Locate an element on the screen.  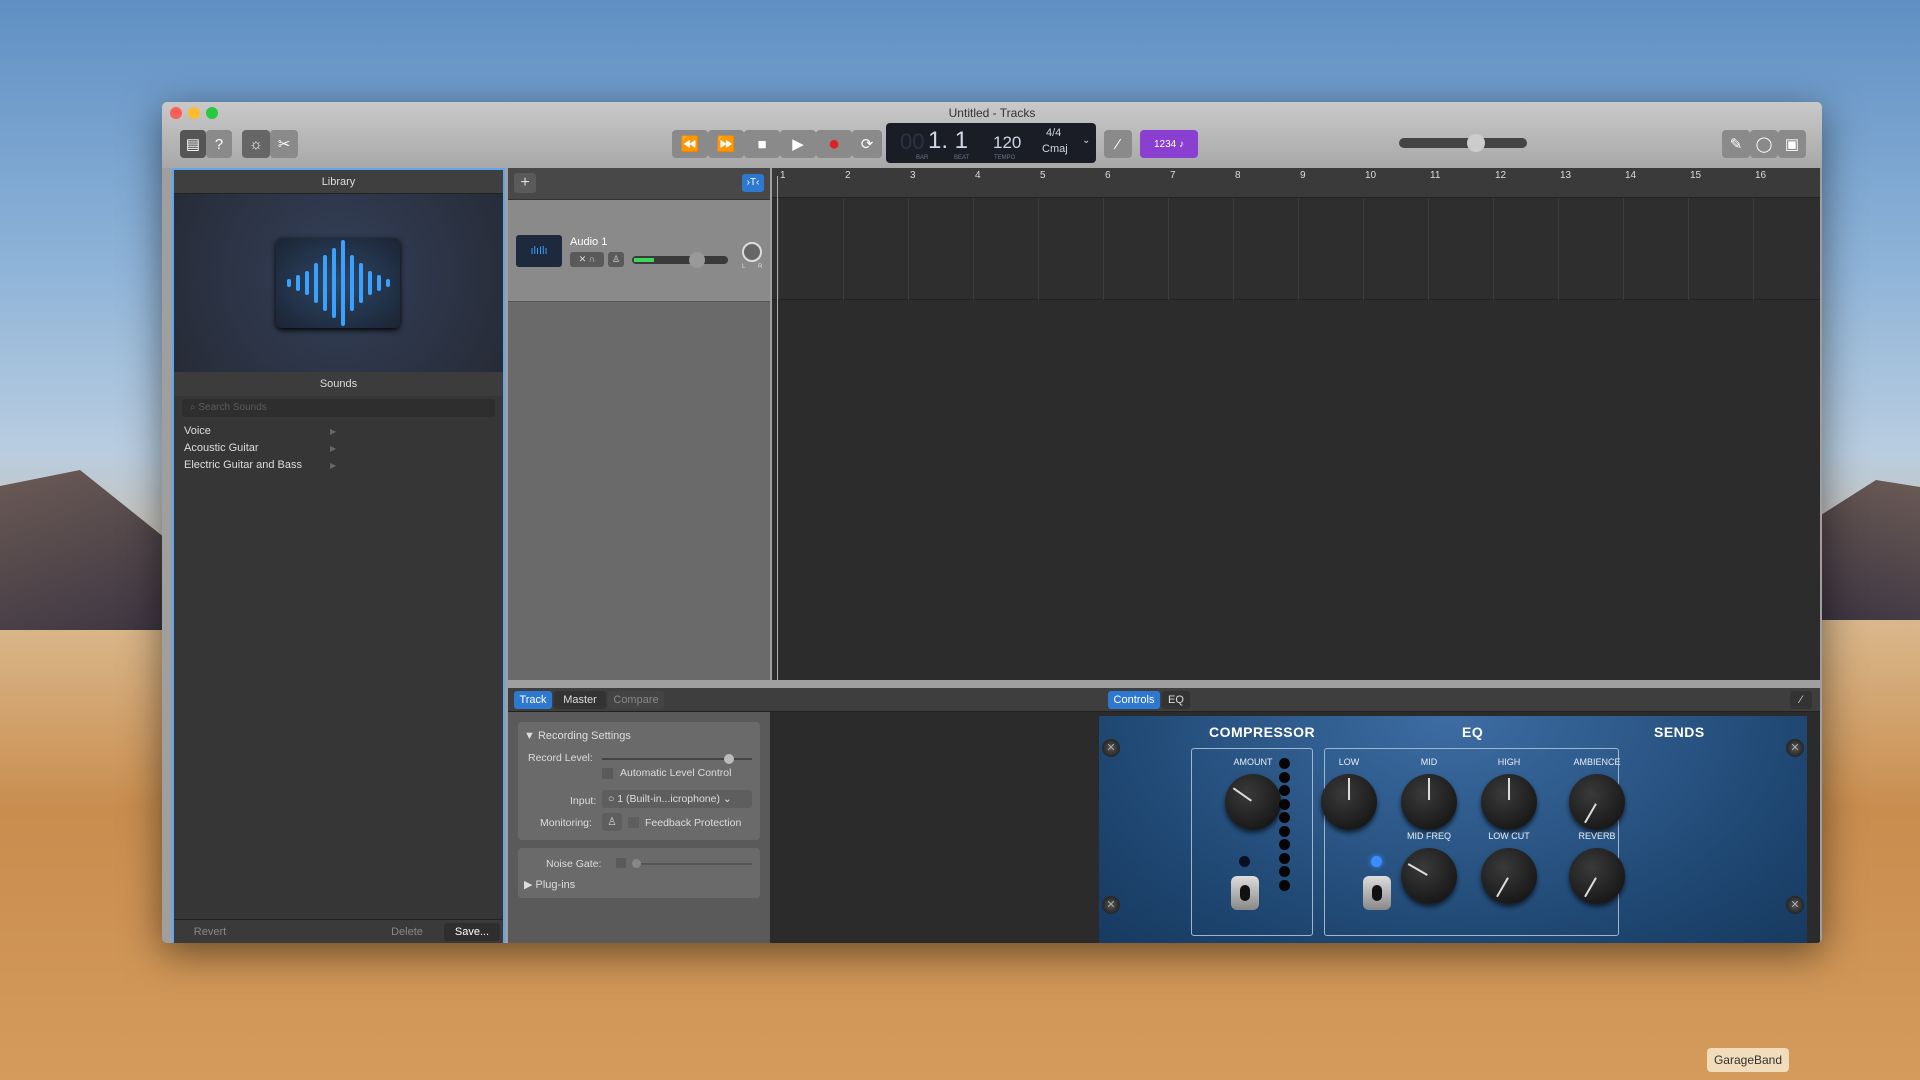
catch-playhead-icon: ›T‹ is located at coordinates (753, 183).